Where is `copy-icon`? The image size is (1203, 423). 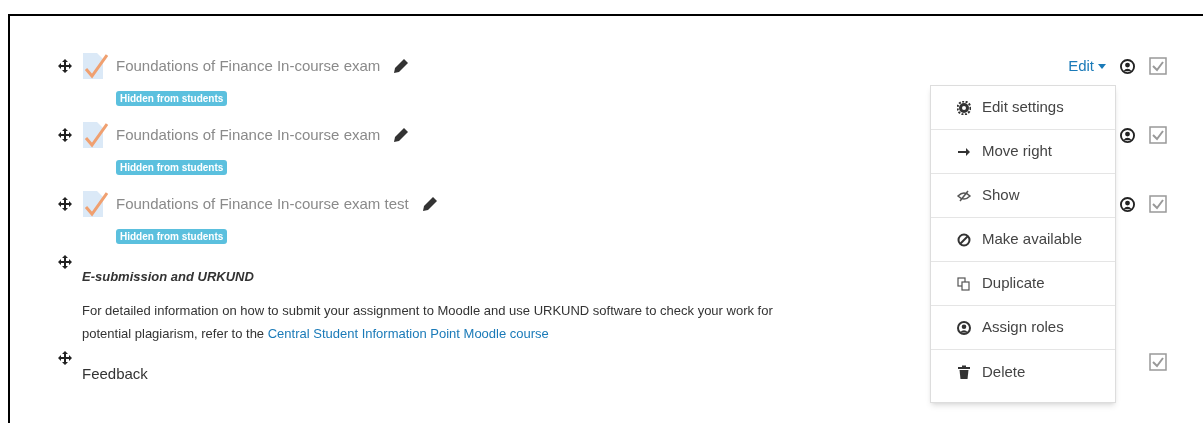 copy-icon is located at coordinates (964, 283).